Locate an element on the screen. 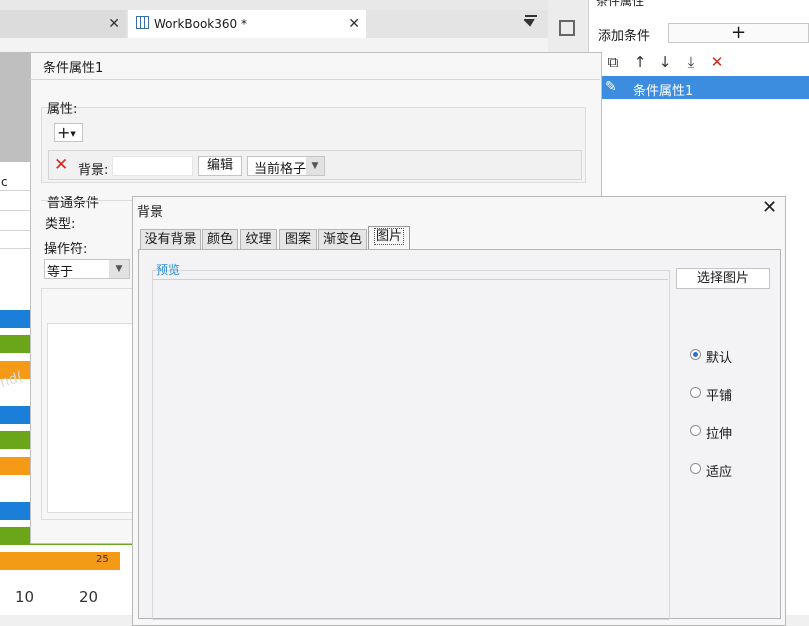 The image size is (809, 626). add-property-button: +▼ is located at coordinates (68, 132).